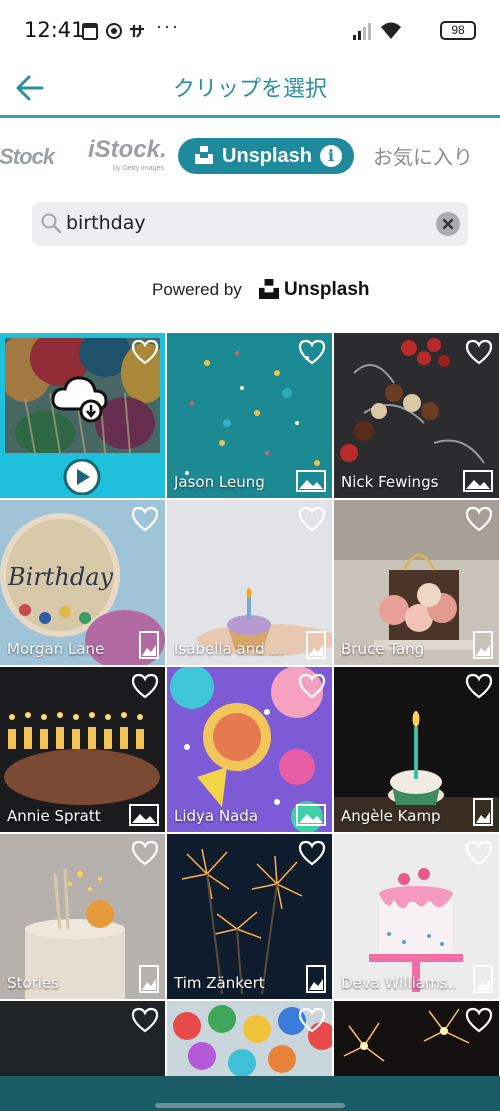  Describe the element at coordinates (33, 983) in the screenshot. I see `author-name: Stories` at that location.